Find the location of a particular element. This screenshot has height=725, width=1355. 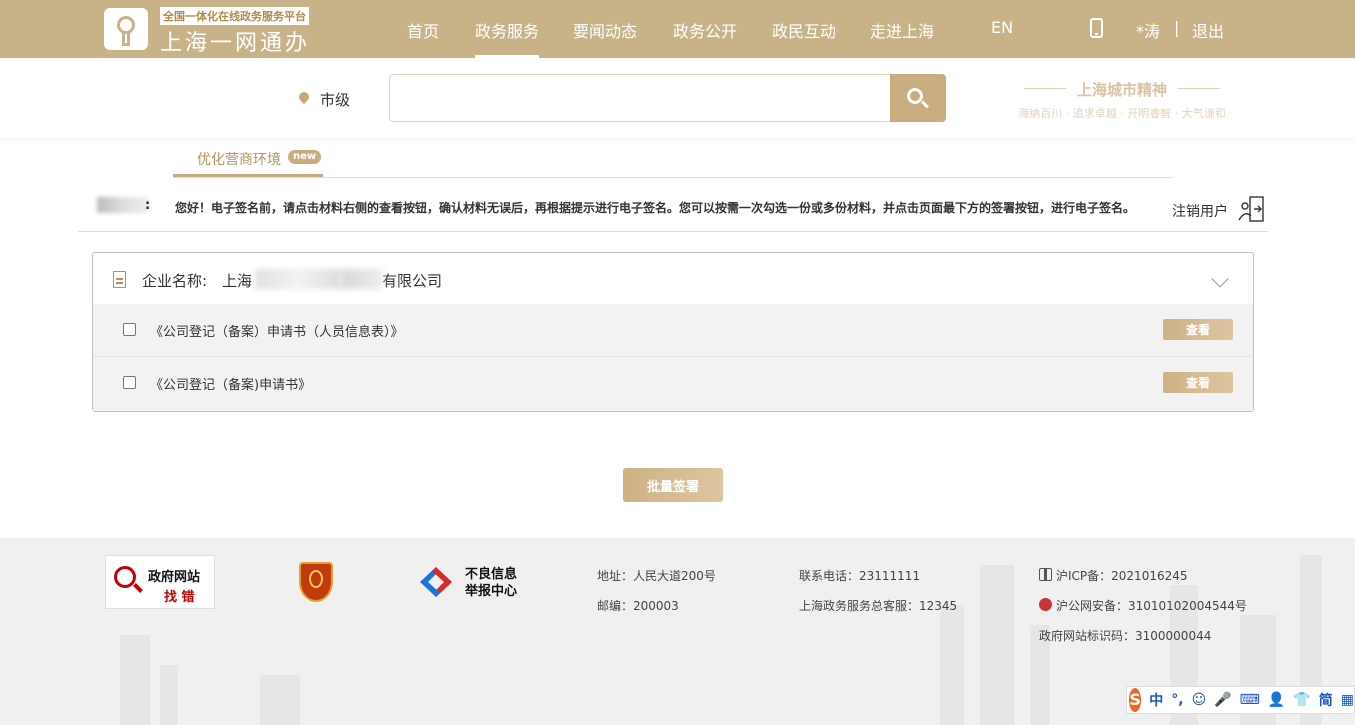

logout-link: 退出 is located at coordinates (1208, 30).